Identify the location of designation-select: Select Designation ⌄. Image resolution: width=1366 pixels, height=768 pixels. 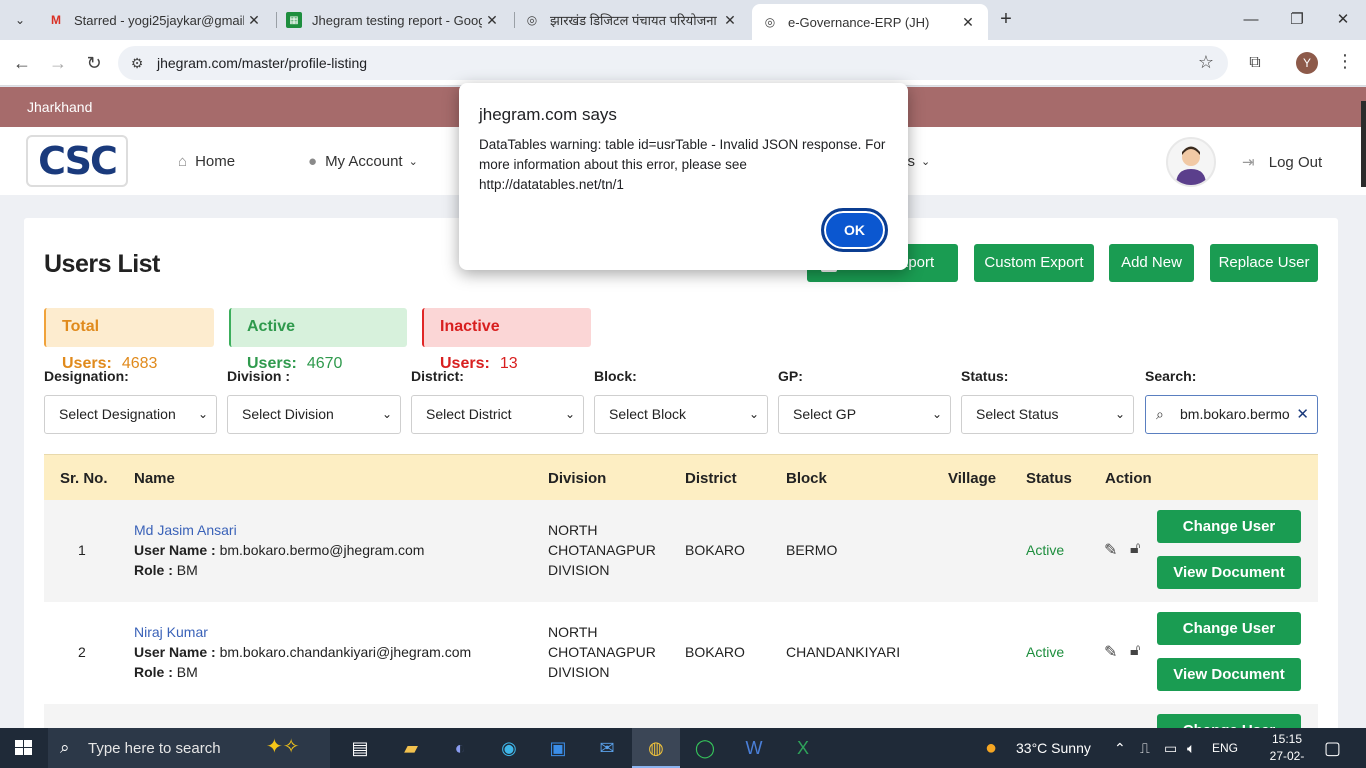
(130, 414).